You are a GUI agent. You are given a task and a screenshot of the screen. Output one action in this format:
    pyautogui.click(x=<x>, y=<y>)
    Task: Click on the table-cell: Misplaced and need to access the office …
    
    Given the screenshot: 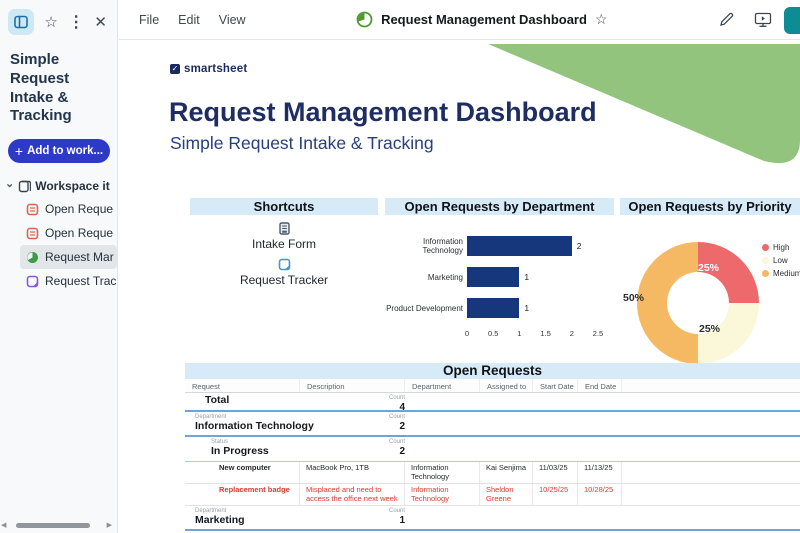 What is the action you would take?
    pyautogui.click(x=352, y=494)
    